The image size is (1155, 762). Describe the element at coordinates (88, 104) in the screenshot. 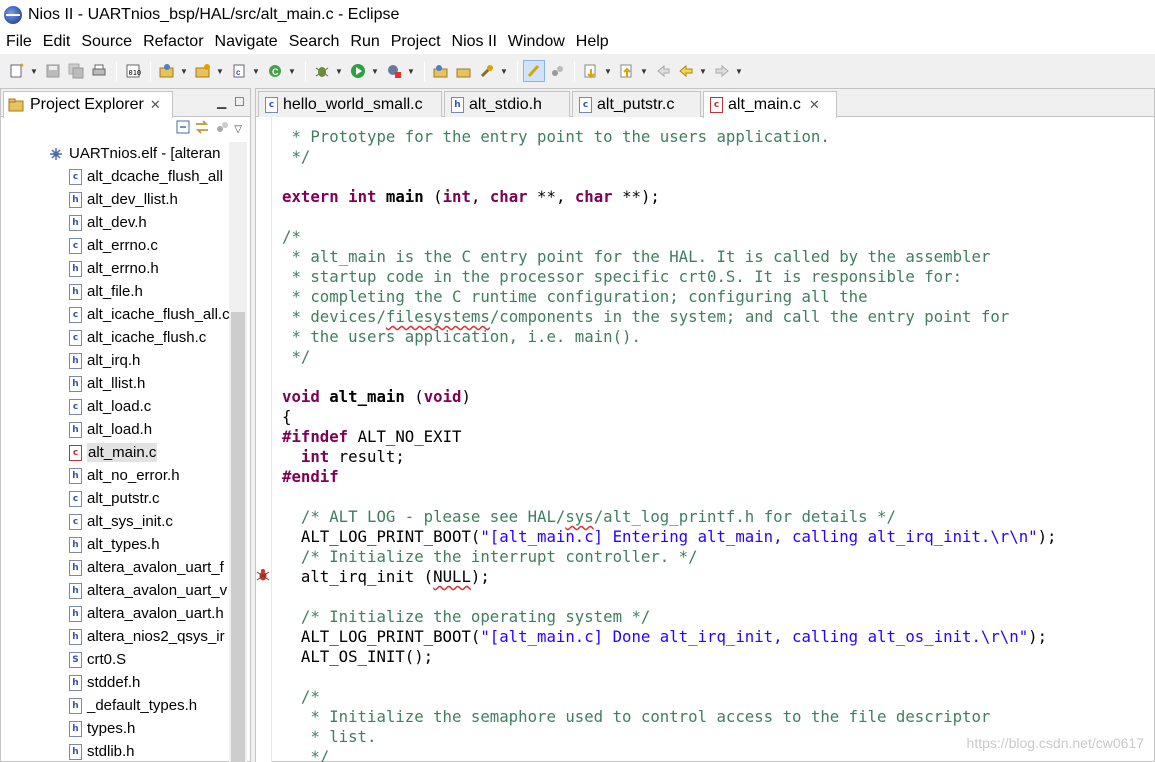

I see `tab-project-explorer: Project Explorer ✕` at that location.